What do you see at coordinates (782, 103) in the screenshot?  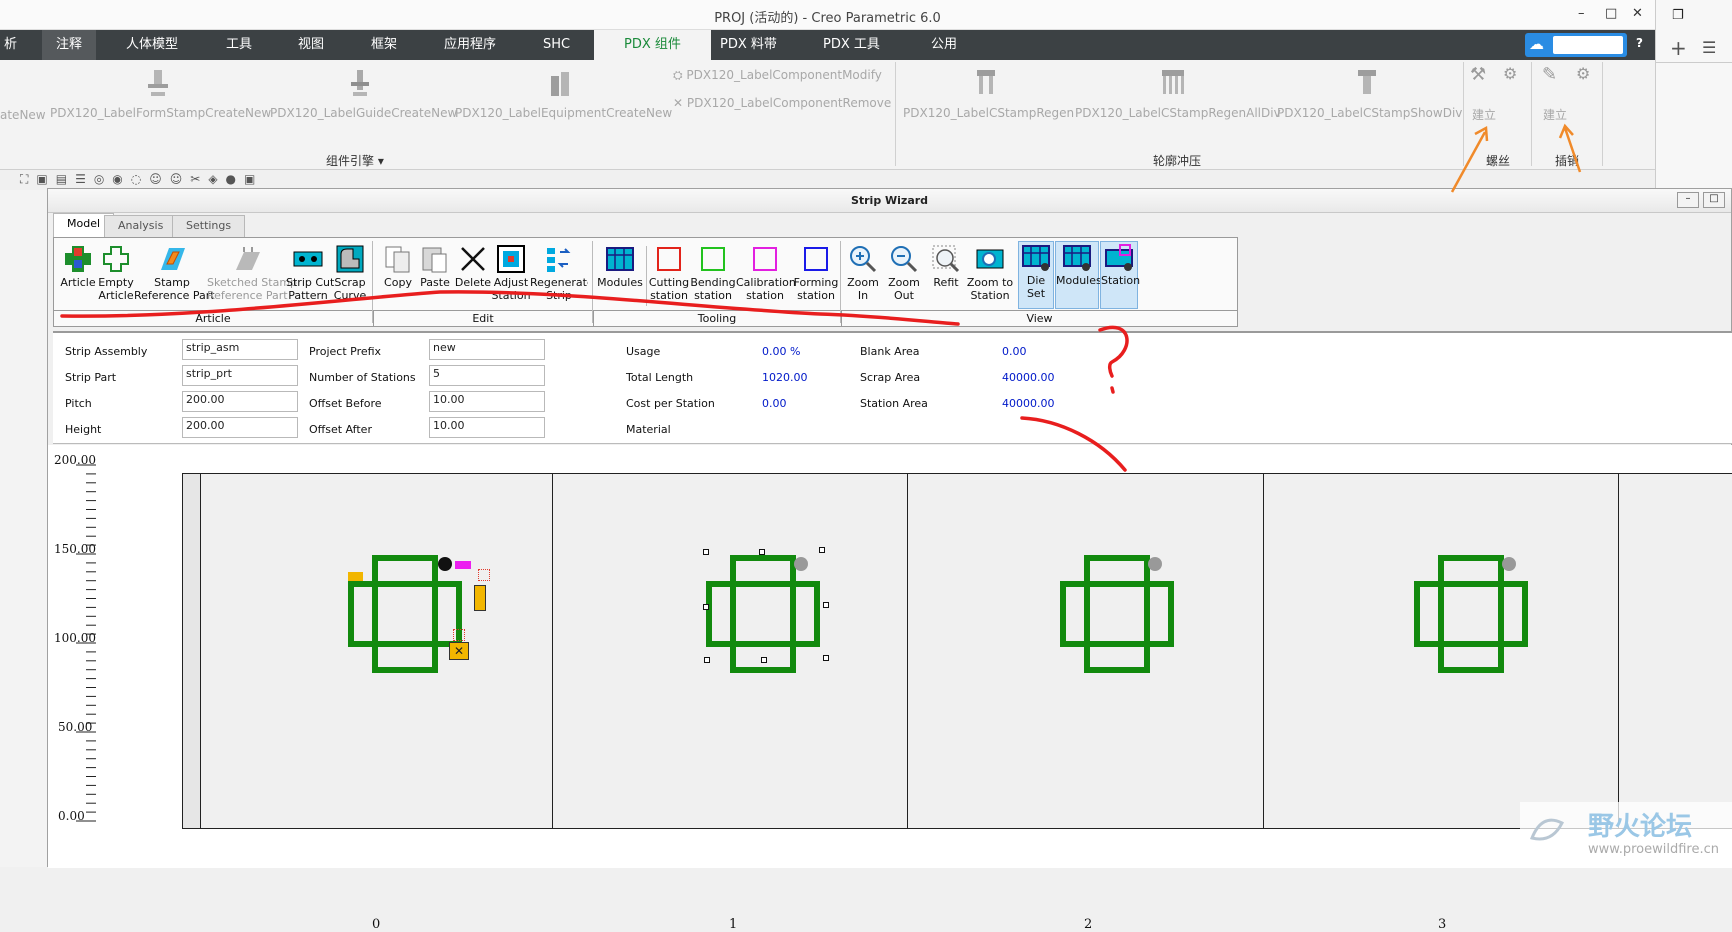 I see `ribbon-btn-component-remove: ✕ PDX120_LabelComponentRemove` at bounding box center [782, 103].